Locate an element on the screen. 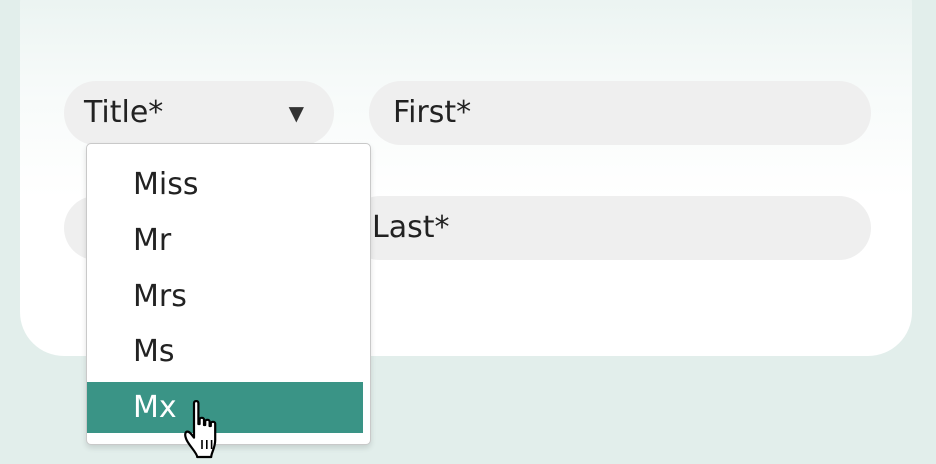 The image size is (936, 464). first-name-placeholder: First* is located at coordinates (432, 112).